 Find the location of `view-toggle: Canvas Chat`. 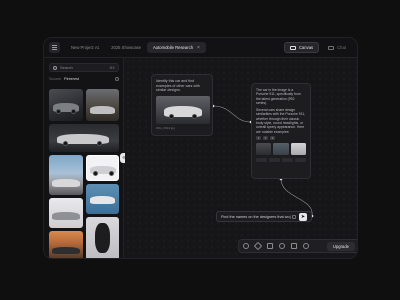

view-toggle: Canvas Chat is located at coordinates (317, 47).